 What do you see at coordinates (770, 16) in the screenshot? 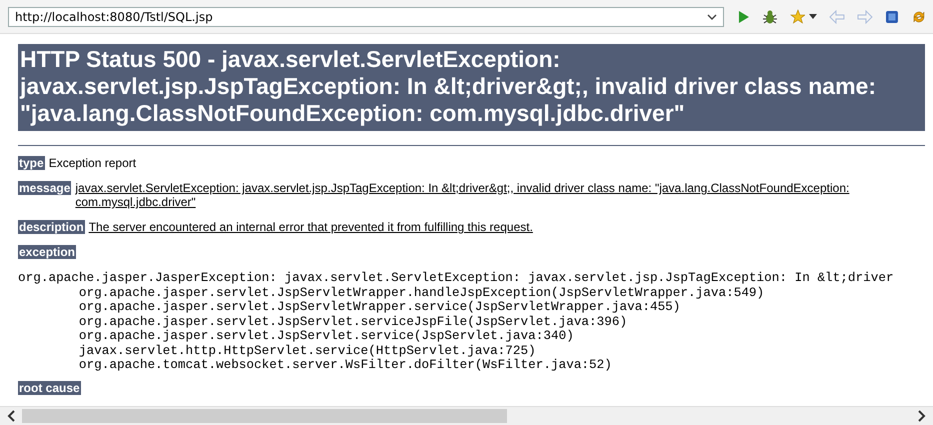
I see `bug-icon` at bounding box center [770, 16].